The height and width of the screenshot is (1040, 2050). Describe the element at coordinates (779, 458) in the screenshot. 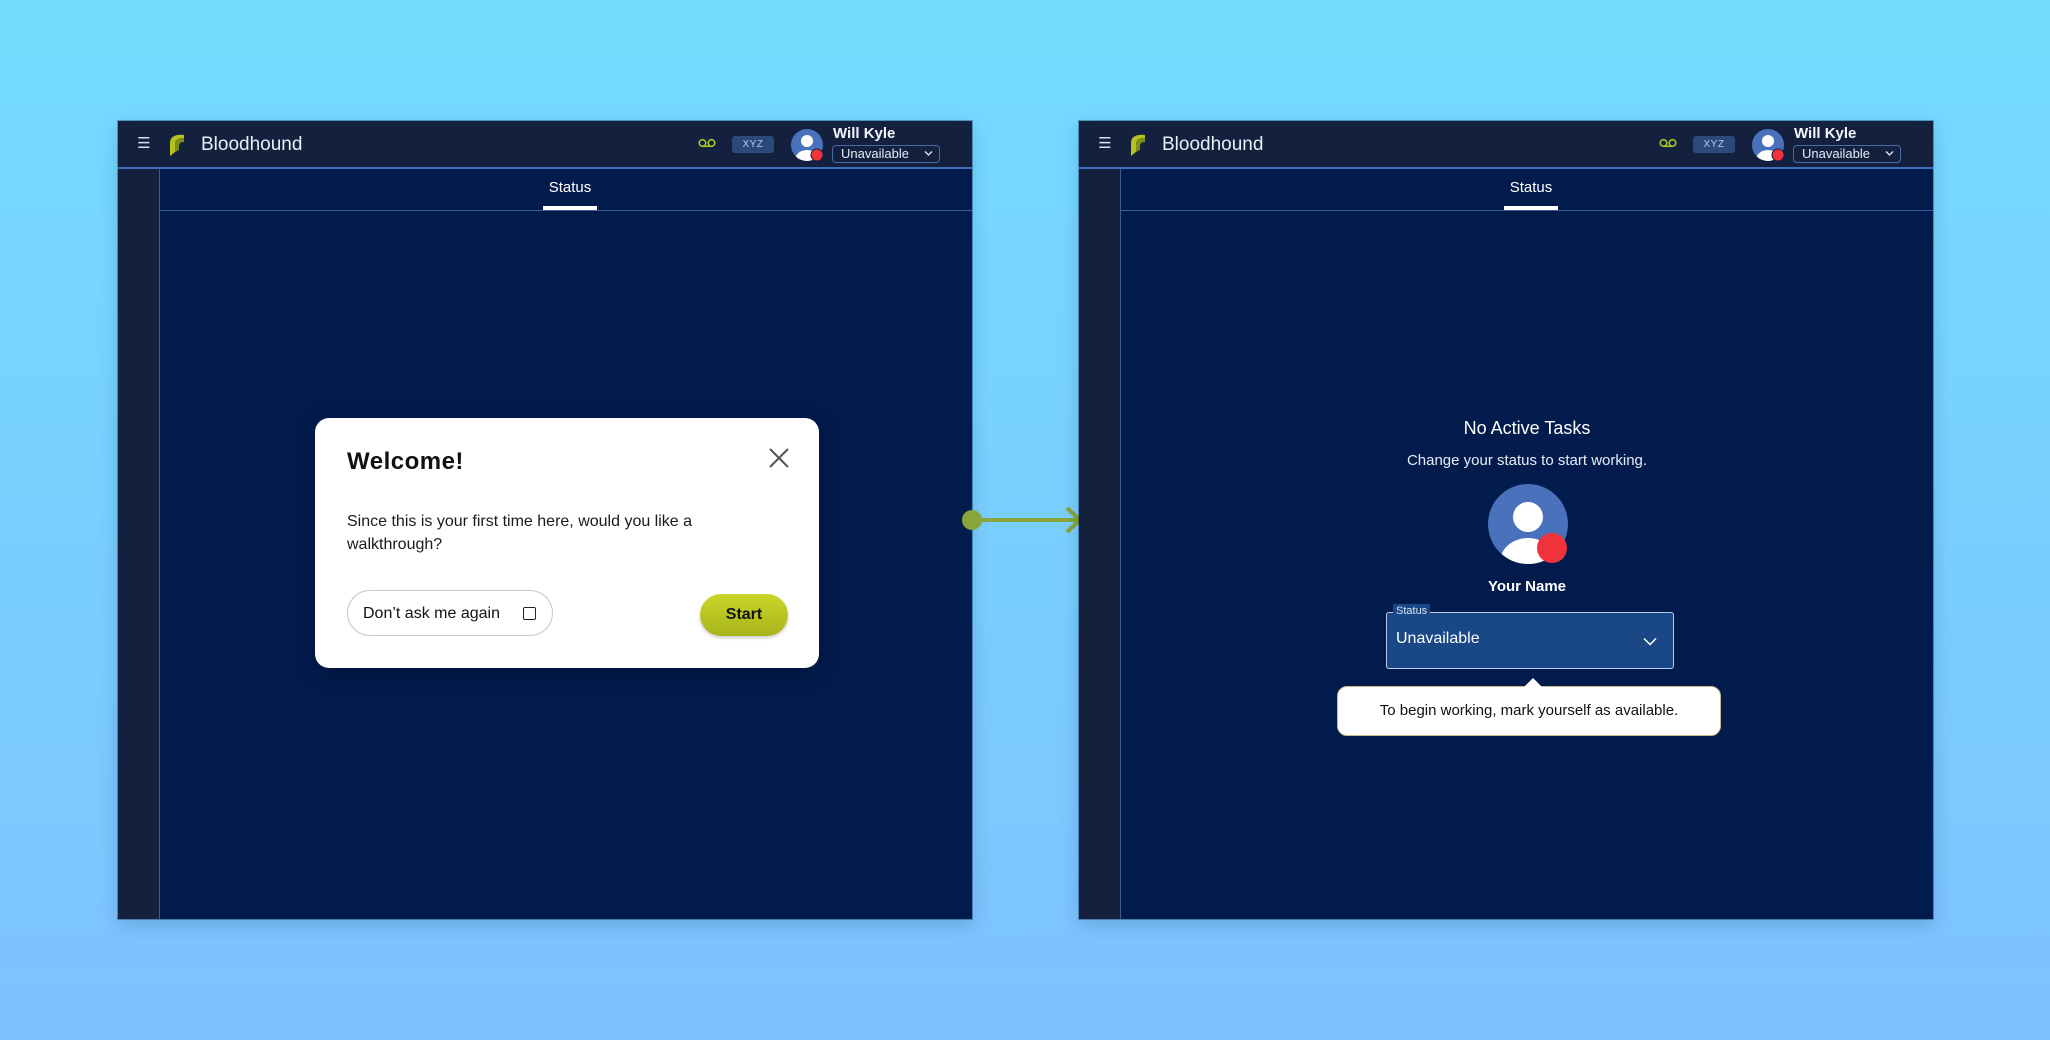

I see `close-icon` at that location.